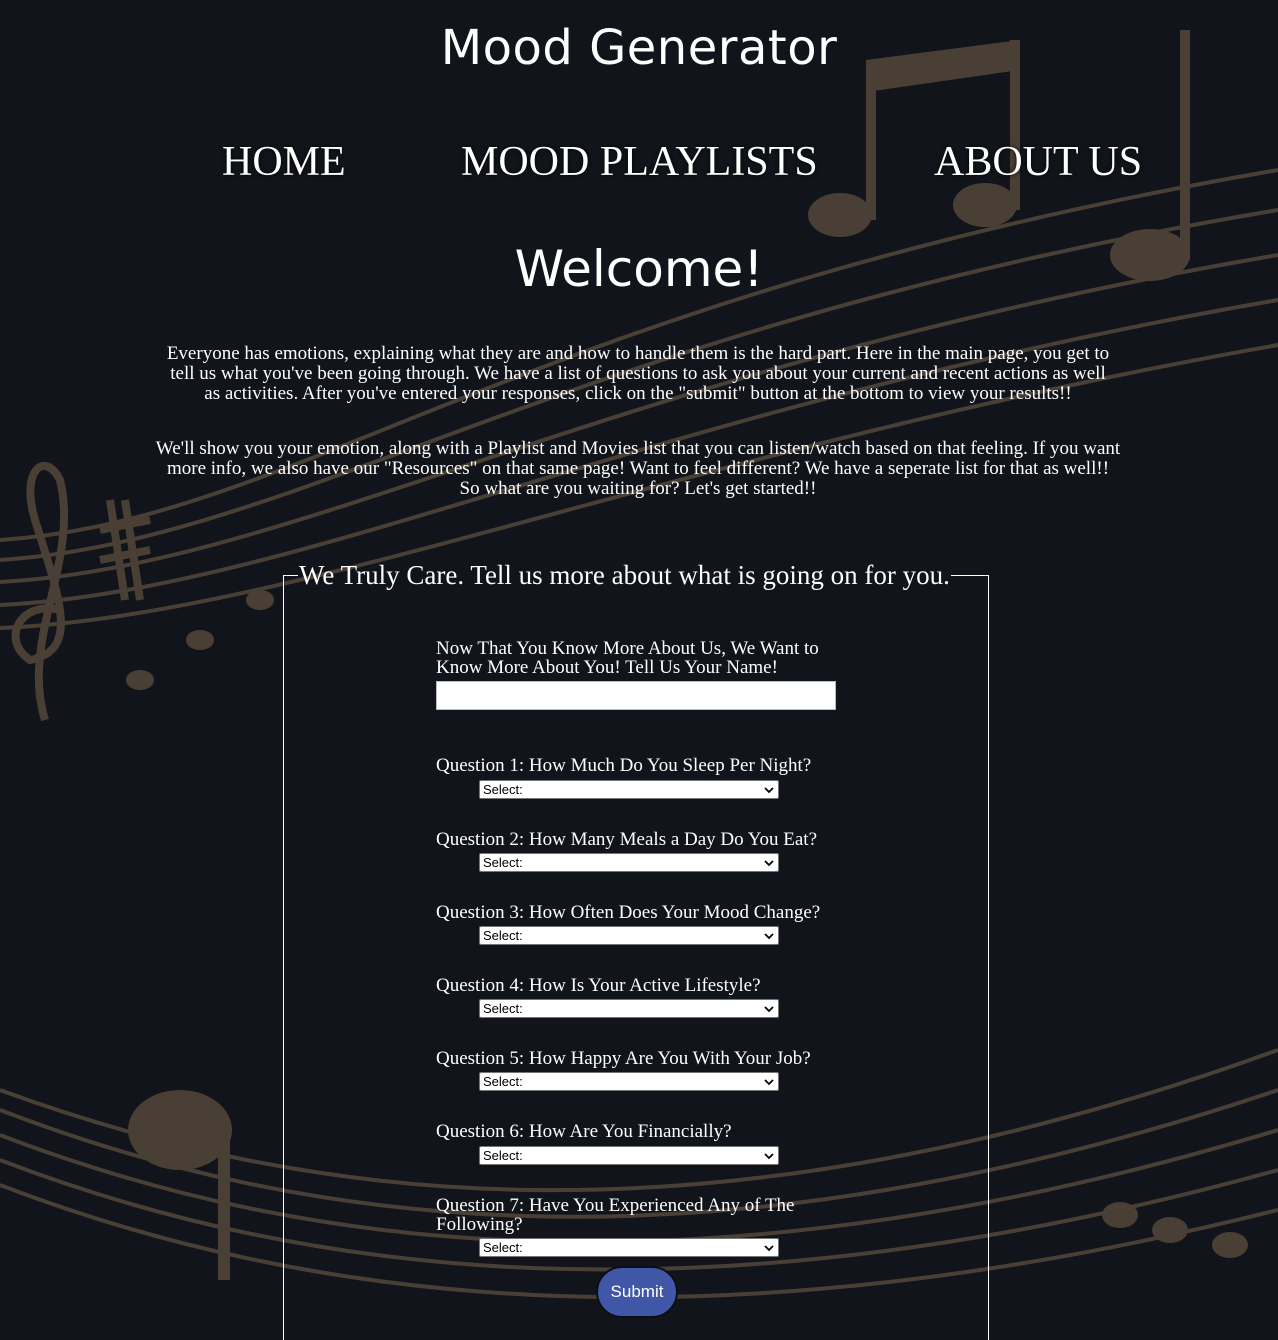 The width and height of the screenshot is (1278, 1340). Describe the element at coordinates (629, 1247) in the screenshot. I see `question-7-select: Select:` at that location.